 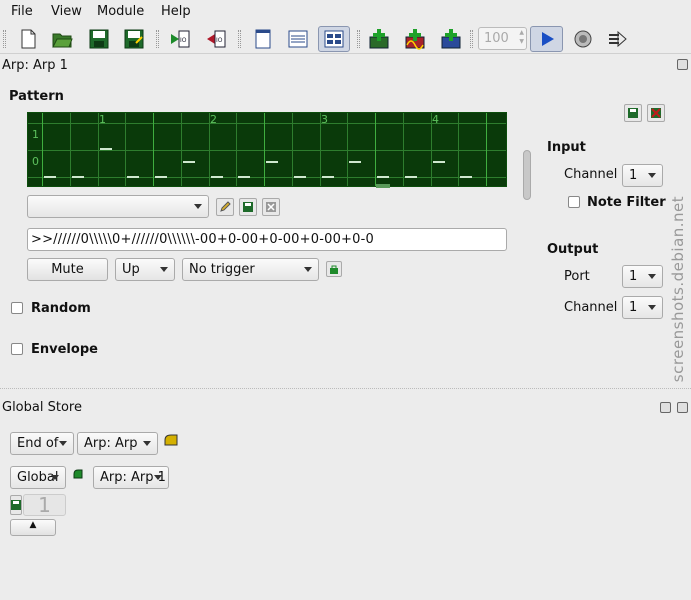 I want to click on menu-view: View, so click(x=66, y=11).